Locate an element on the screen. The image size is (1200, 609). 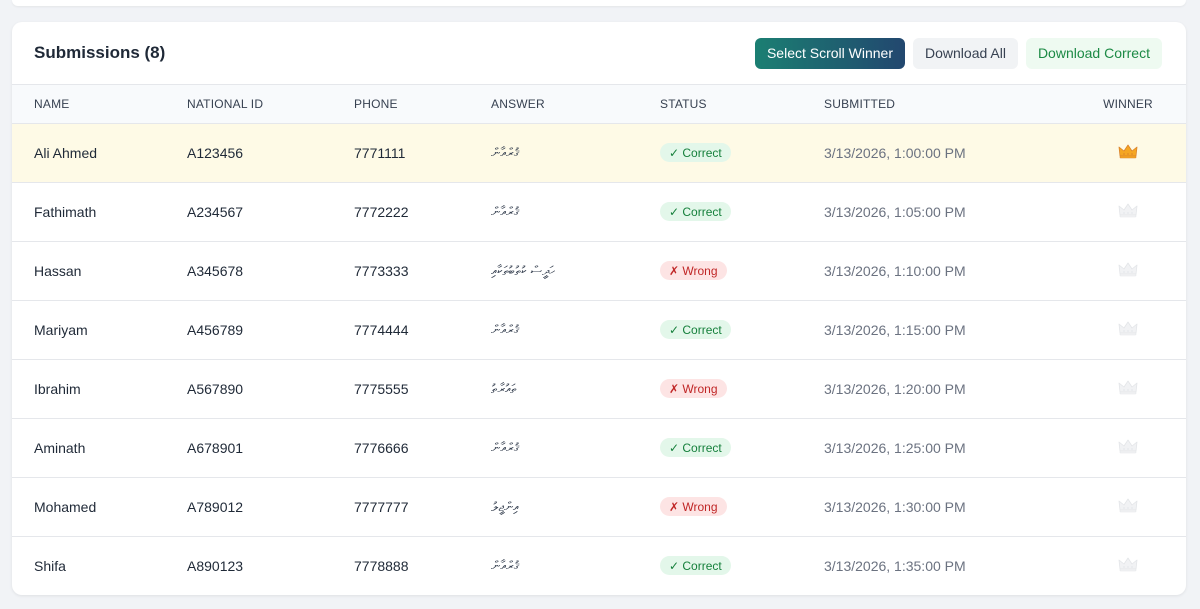
column-header-name: NAME is located at coordinates (52, 103).